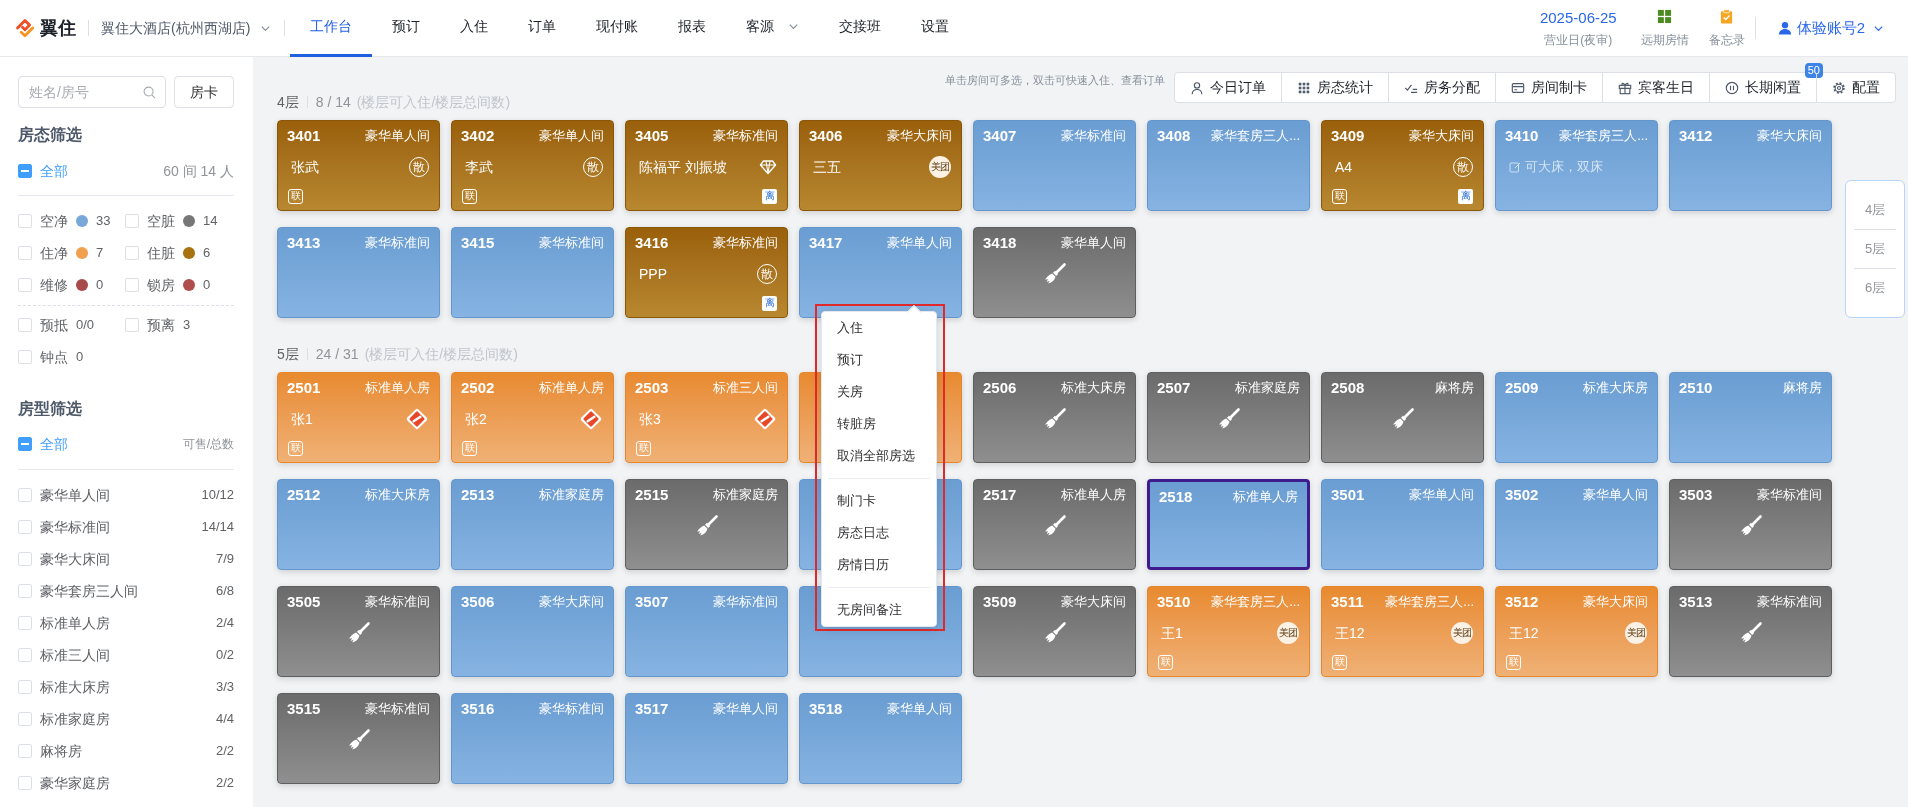 The width and height of the screenshot is (1908, 807). Describe the element at coordinates (1054, 524) in the screenshot. I see `room-card: 2517 标准单人房` at that location.